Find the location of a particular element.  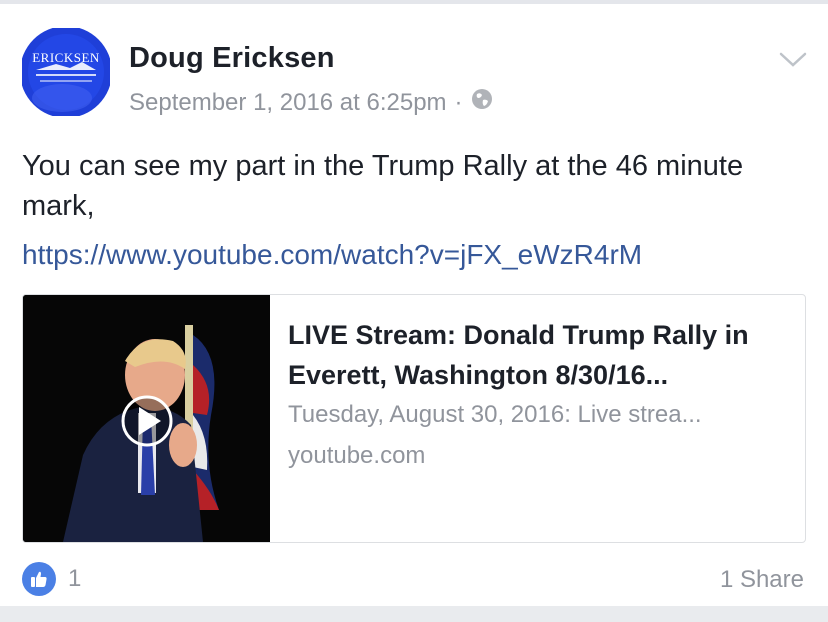

thumbs-up-icon is located at coordinates (39, 579).